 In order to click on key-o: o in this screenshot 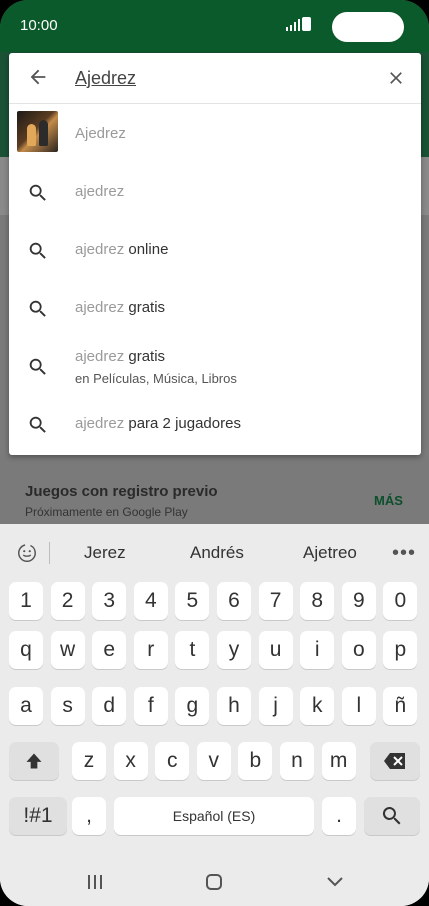, I will do `click(358, 650)`.